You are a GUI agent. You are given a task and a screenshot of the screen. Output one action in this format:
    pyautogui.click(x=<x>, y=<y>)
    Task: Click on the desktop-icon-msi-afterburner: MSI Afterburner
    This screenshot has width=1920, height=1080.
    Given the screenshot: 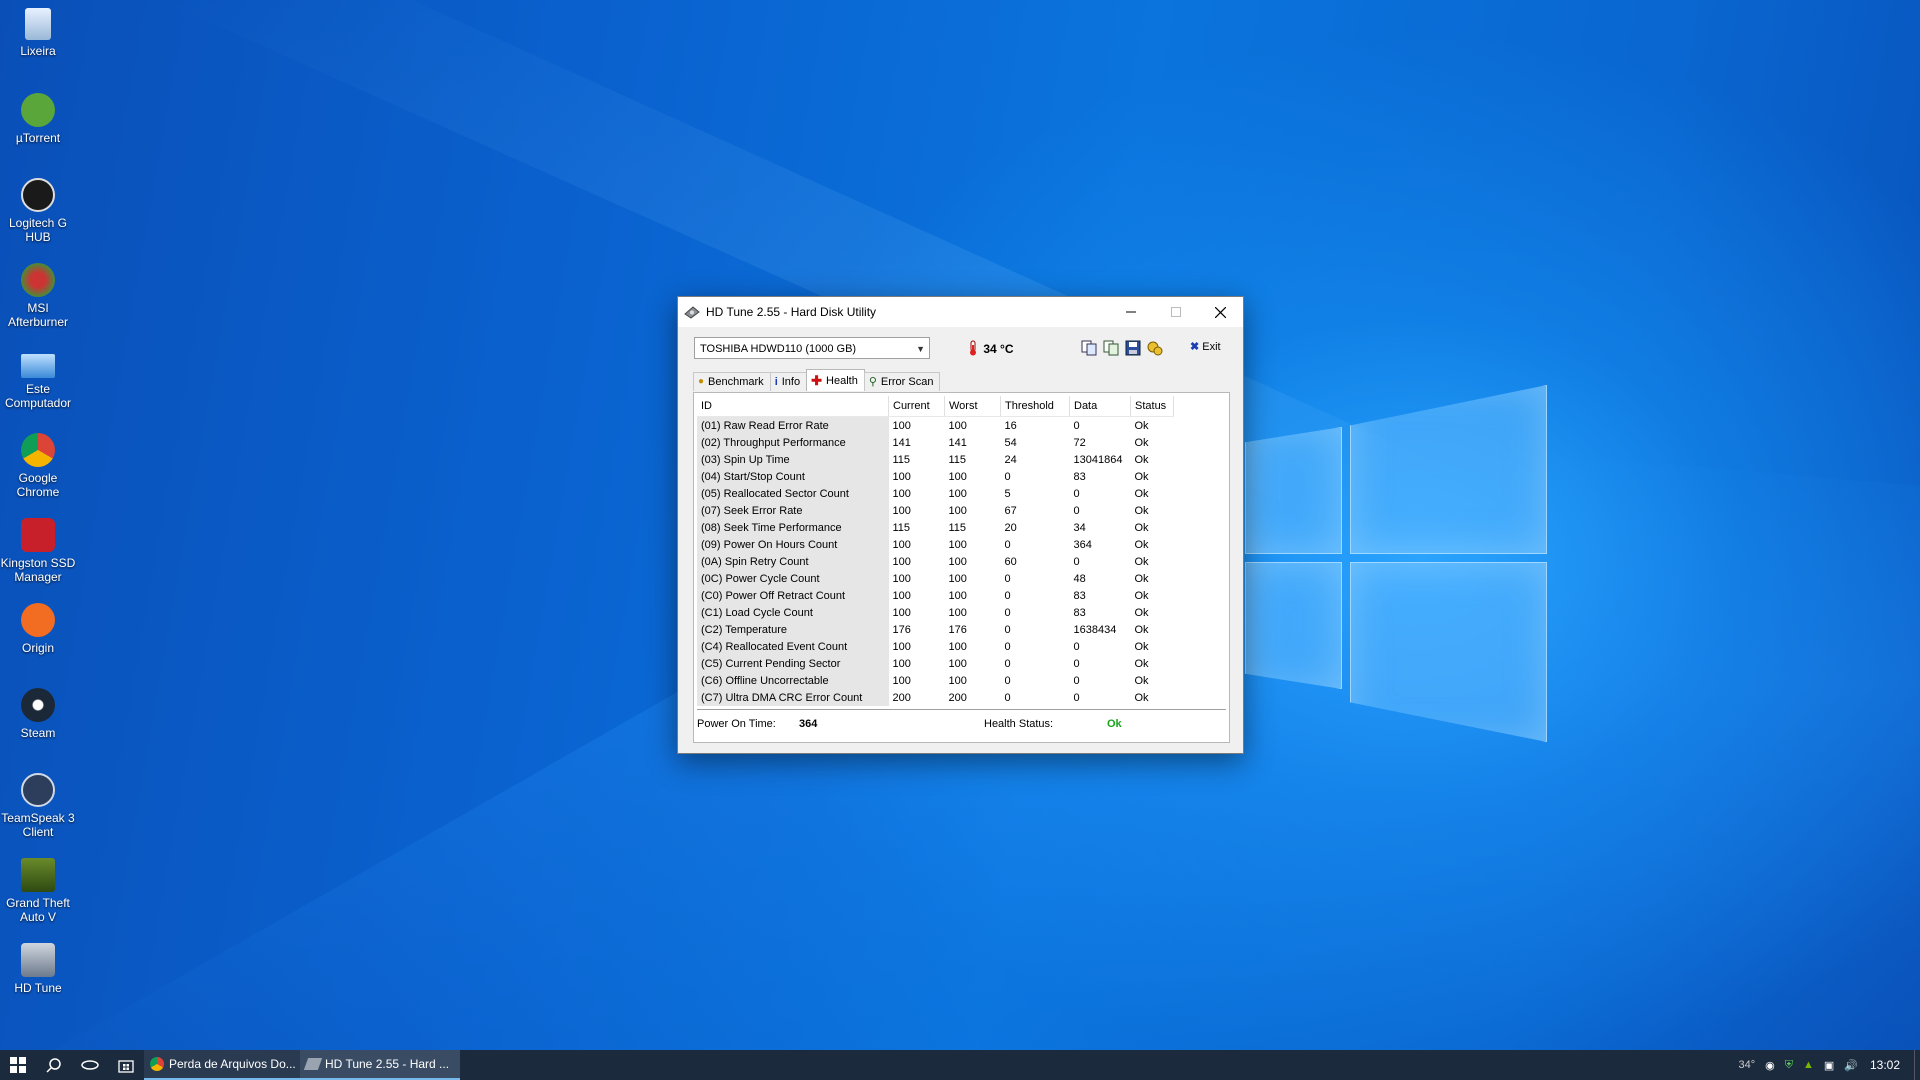 What is the action you would take?
    pyautogui.click(x=38, y=296)
    